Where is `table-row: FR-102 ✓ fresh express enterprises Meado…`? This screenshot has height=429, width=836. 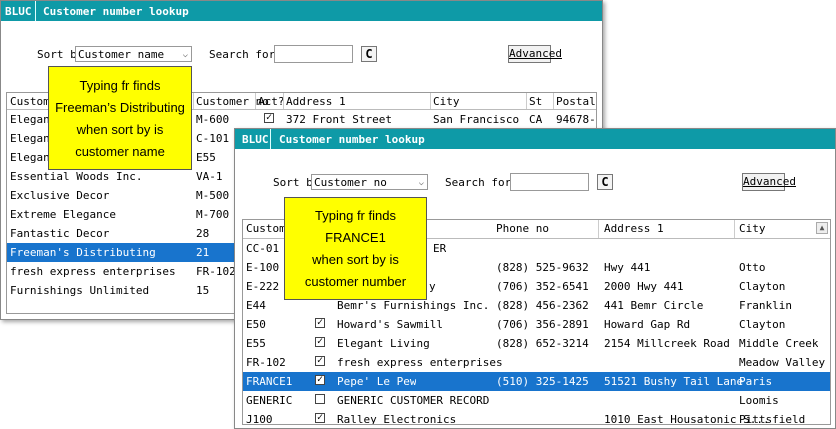 table-row: FR-102 ✓ fresh express enterprises Meado… is located at coordinates (536, 362).